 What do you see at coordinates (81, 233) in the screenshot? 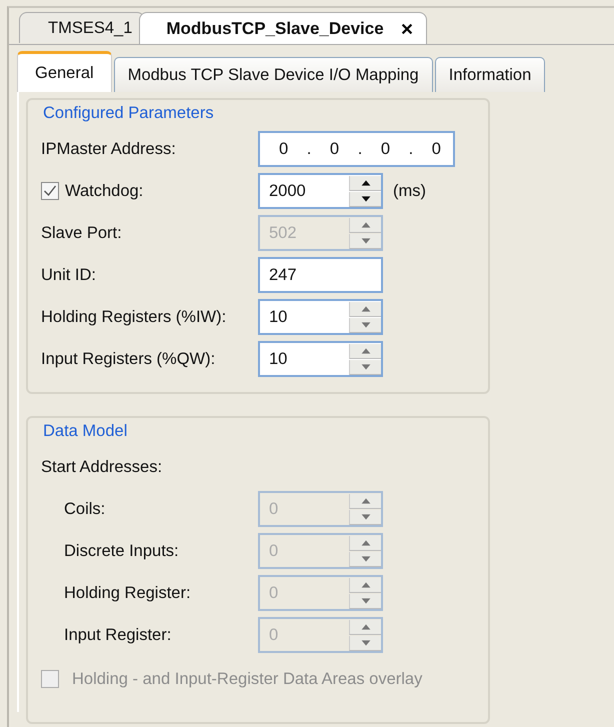
I see `field-label: Slave Port:` at bounding box center [81, 233].